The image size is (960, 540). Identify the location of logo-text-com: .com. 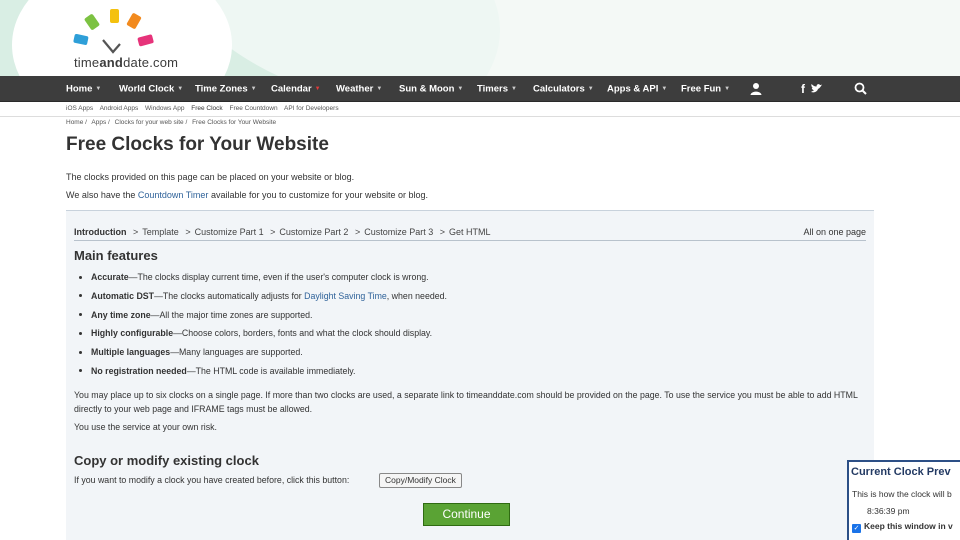
(164, 62).